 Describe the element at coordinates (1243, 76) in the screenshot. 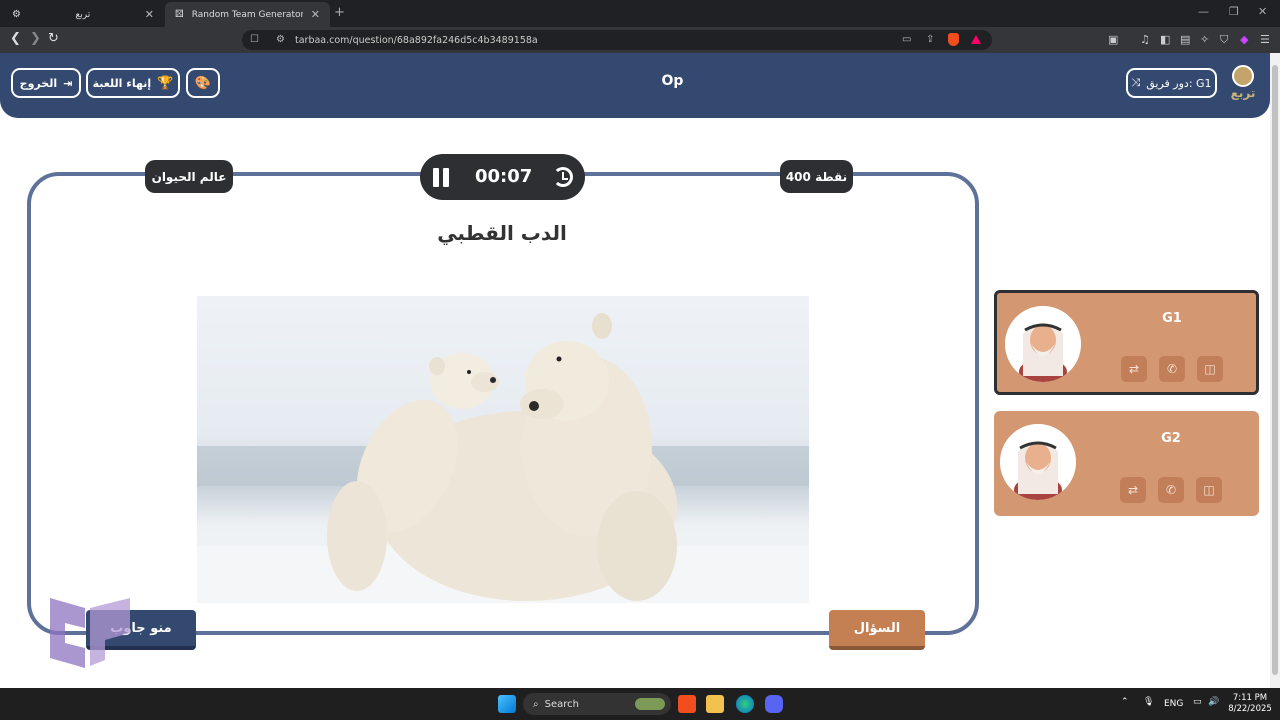

I see `logo-mascot` at that location.